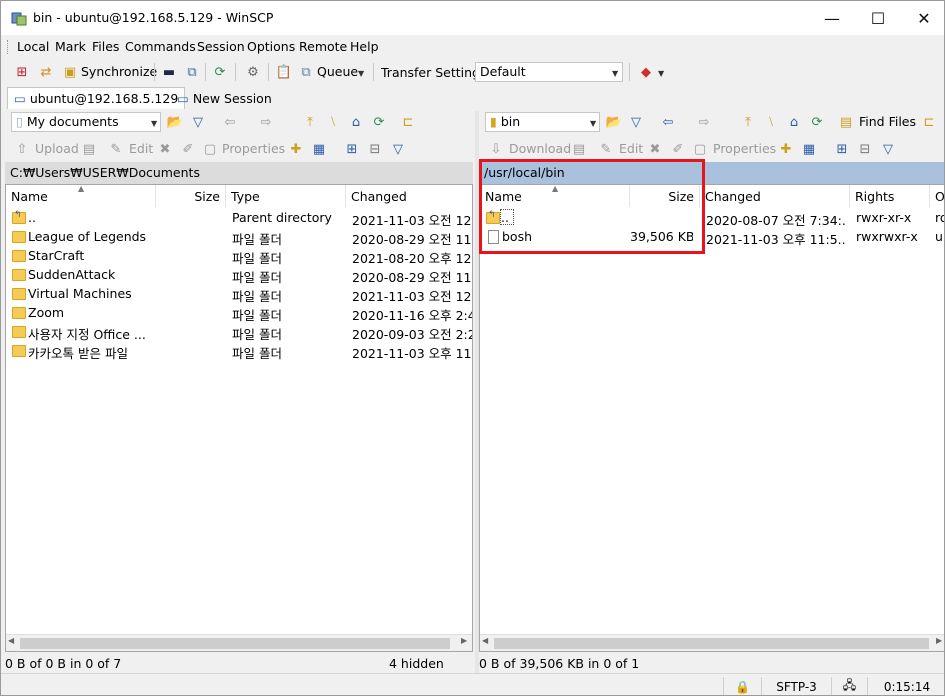  Describe the element at coordinates (192, 72) in the screenshot. I see `putty-icon: ⧉` at that location.